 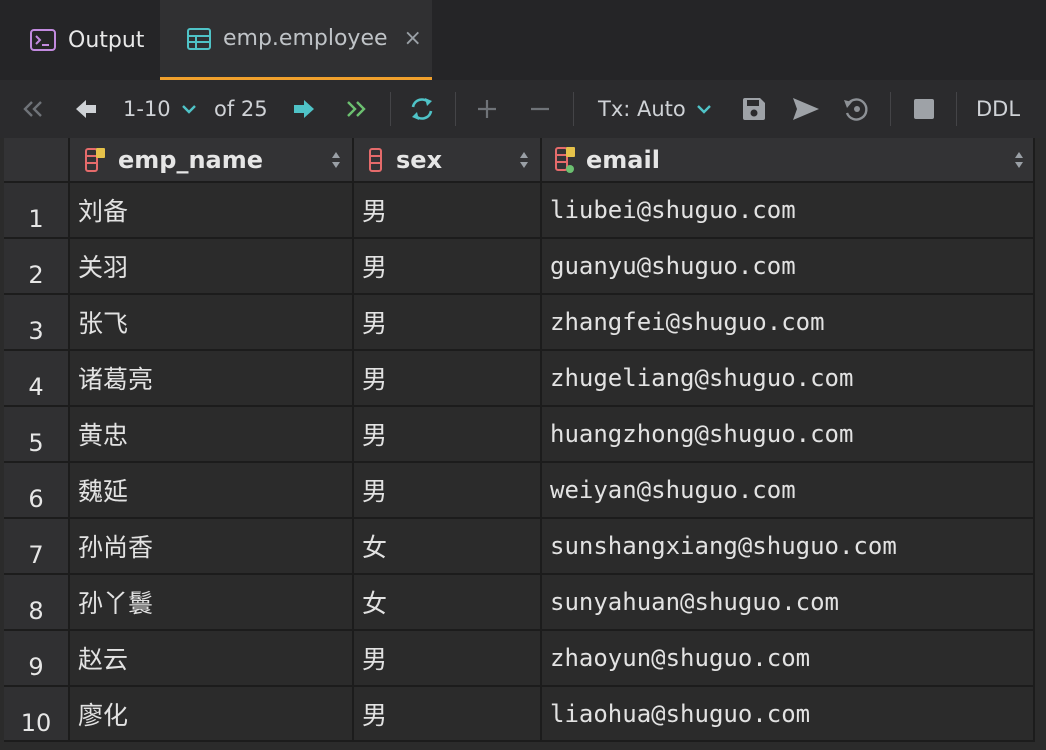 What do you see at coordinates (43, 40) in the screenshot?
I see `terminal-icon` at bounding box center [43, 40].